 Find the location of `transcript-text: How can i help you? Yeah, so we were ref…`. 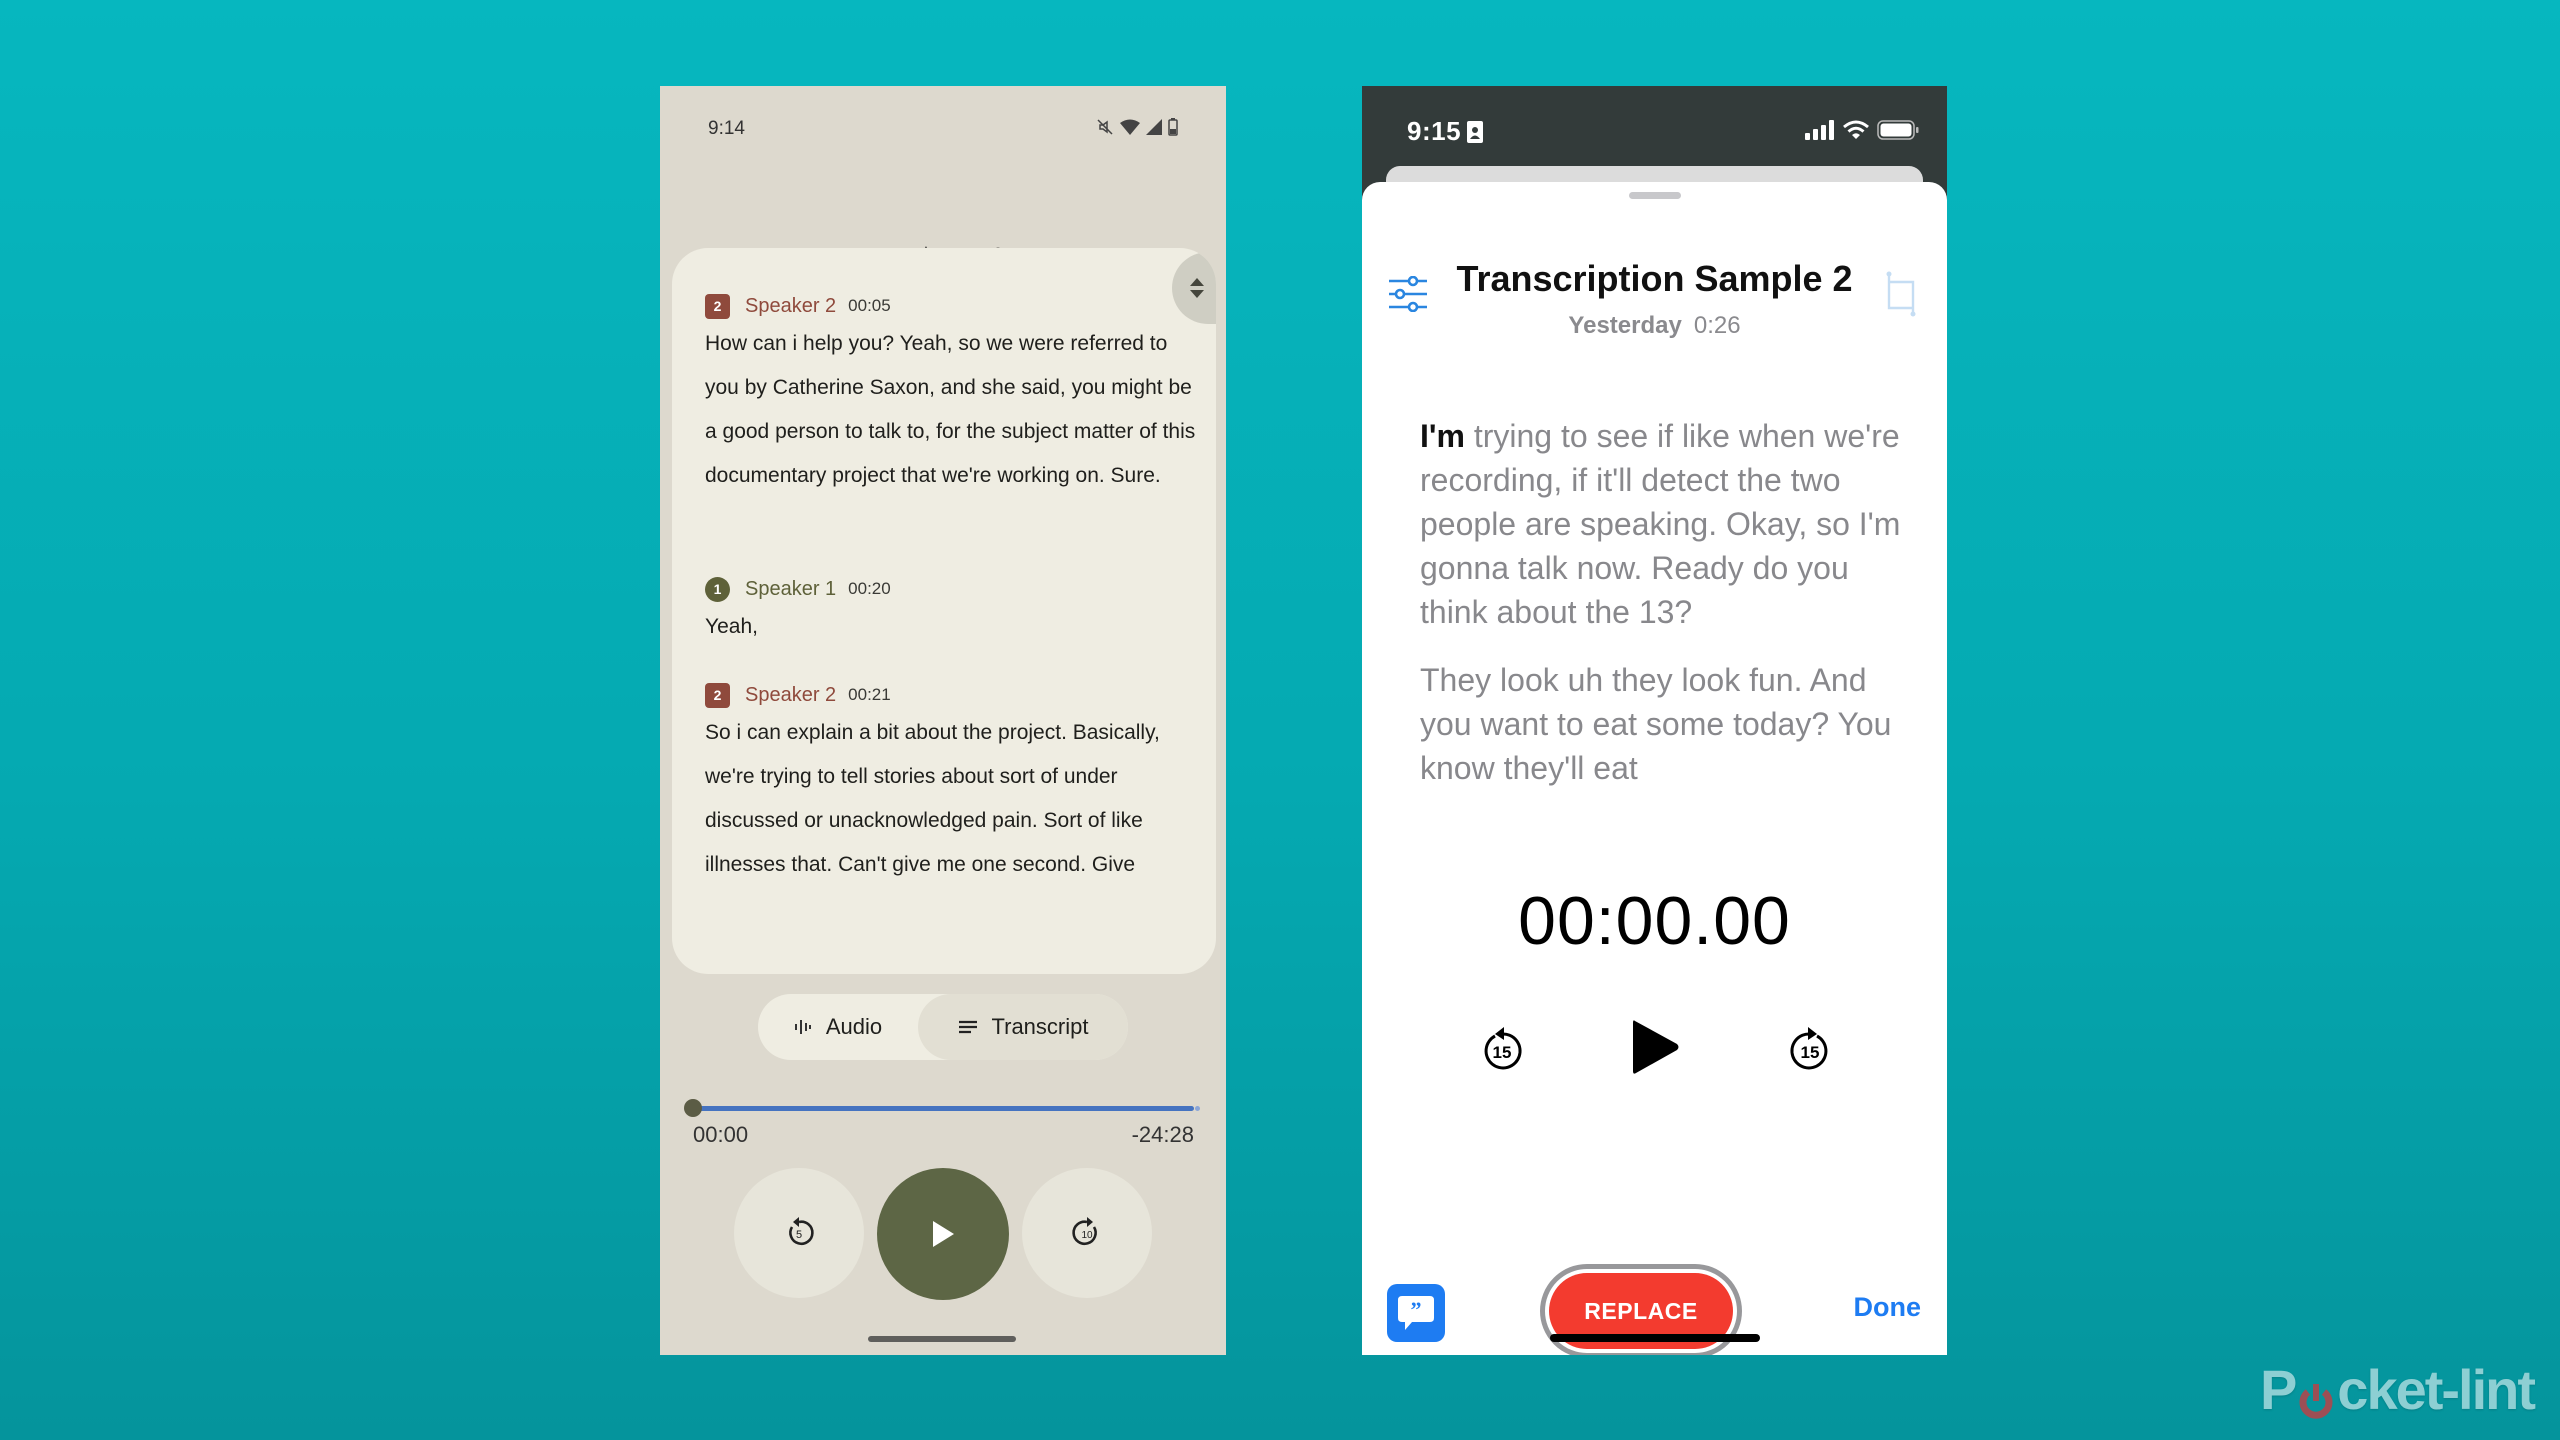

transcript-text: How can i help you? Yeah, so we were ref… is located at coordinates (950, 409).